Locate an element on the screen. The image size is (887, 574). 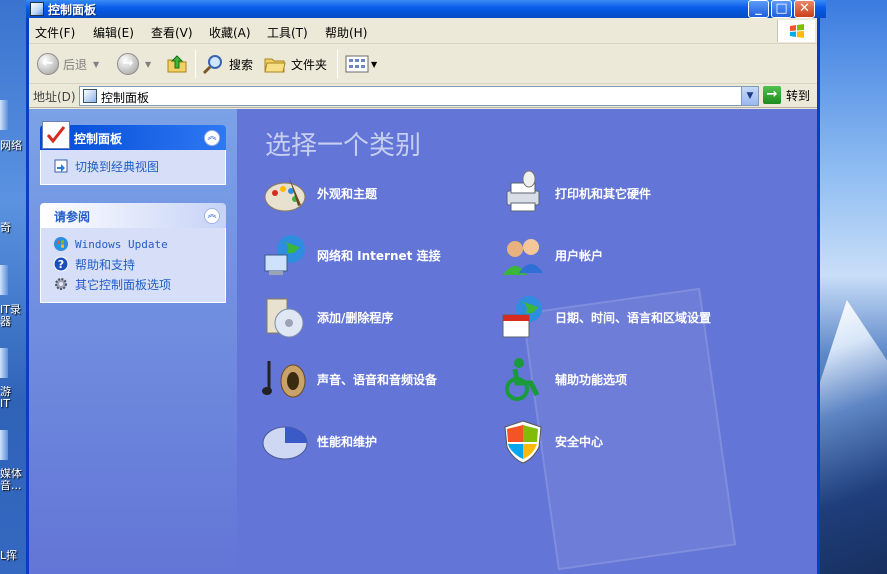
address-dropdown-button: ▼ is located at coordinates (749, 96).